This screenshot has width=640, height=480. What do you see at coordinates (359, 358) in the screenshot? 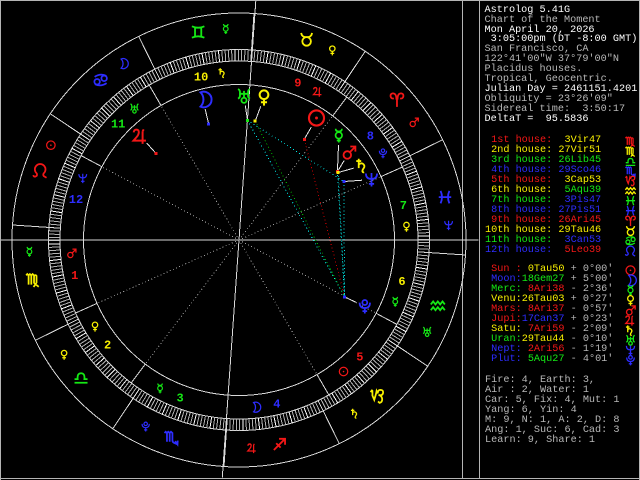
I see `svg-text: 5` at bounding box center [359, 358].